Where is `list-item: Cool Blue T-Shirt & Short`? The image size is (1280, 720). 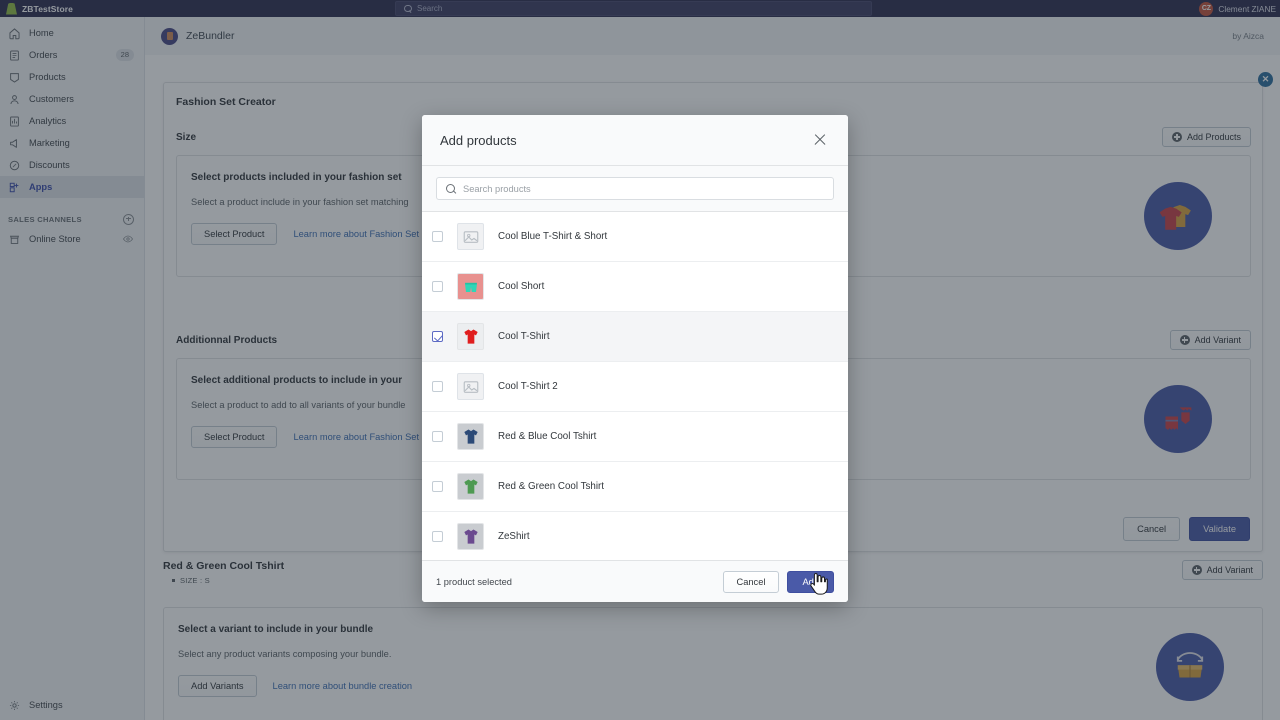 list-item: Cool Blue T-Shirt & Short is located at coordinates (635, 237).